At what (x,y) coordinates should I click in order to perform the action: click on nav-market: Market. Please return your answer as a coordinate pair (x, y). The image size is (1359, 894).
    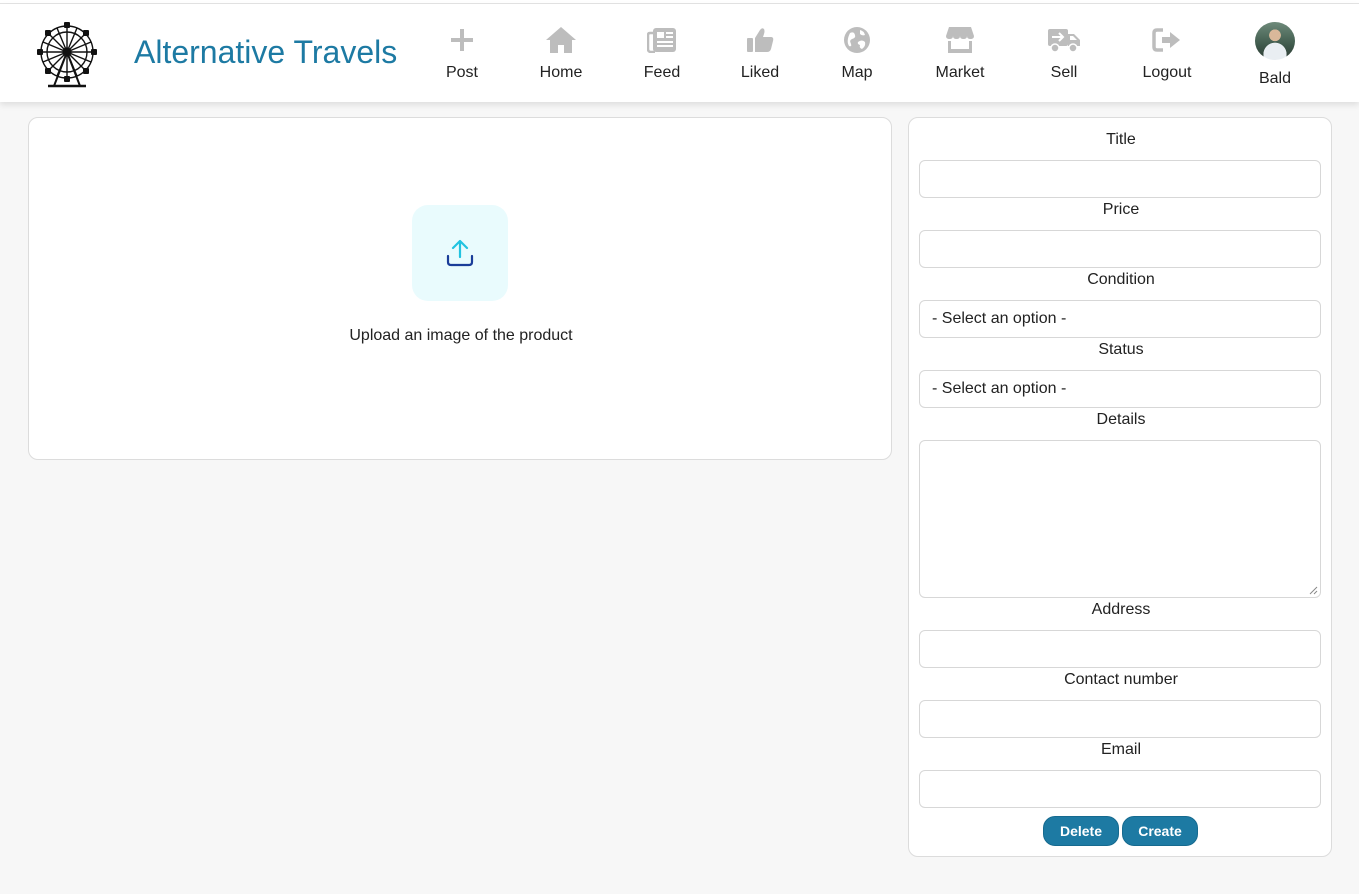
    Looking at the image, I should click on (960, 56).